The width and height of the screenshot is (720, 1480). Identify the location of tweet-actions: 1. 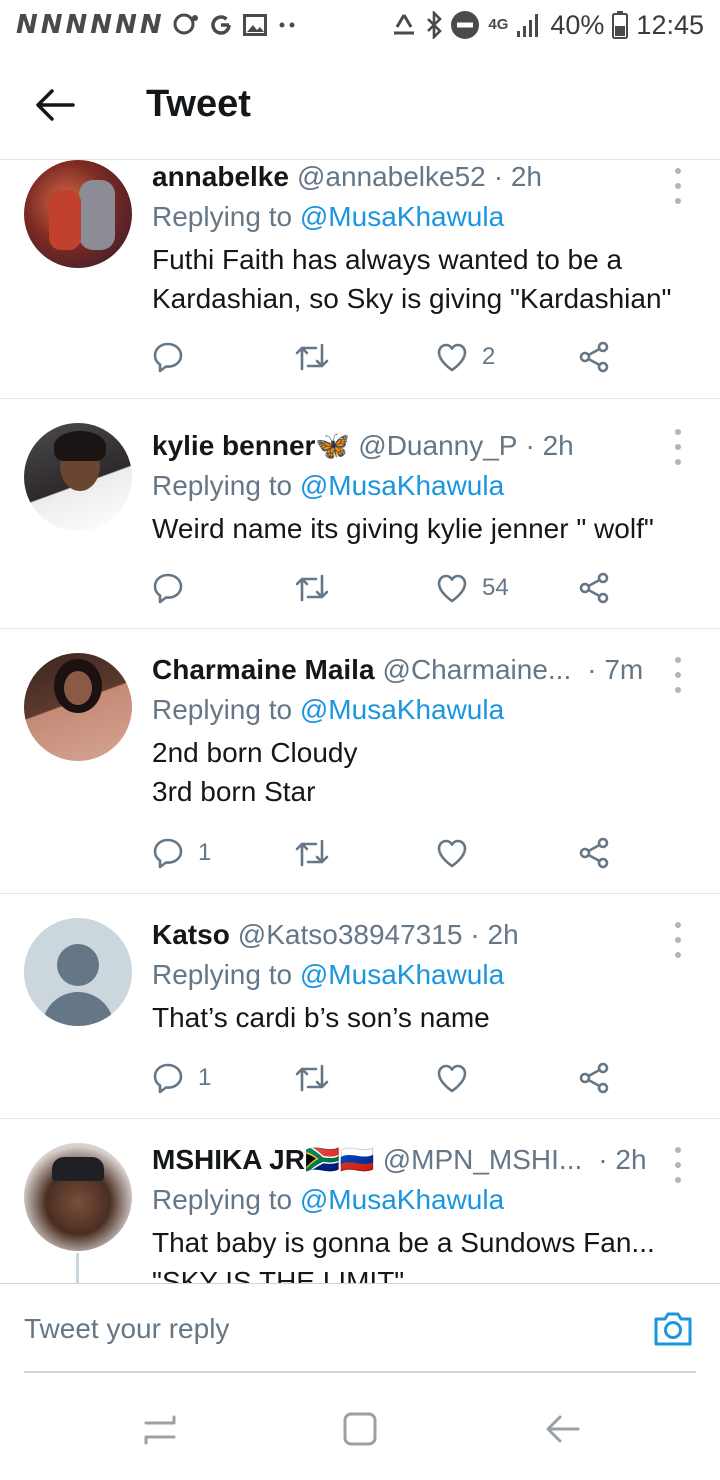
(387, 853).